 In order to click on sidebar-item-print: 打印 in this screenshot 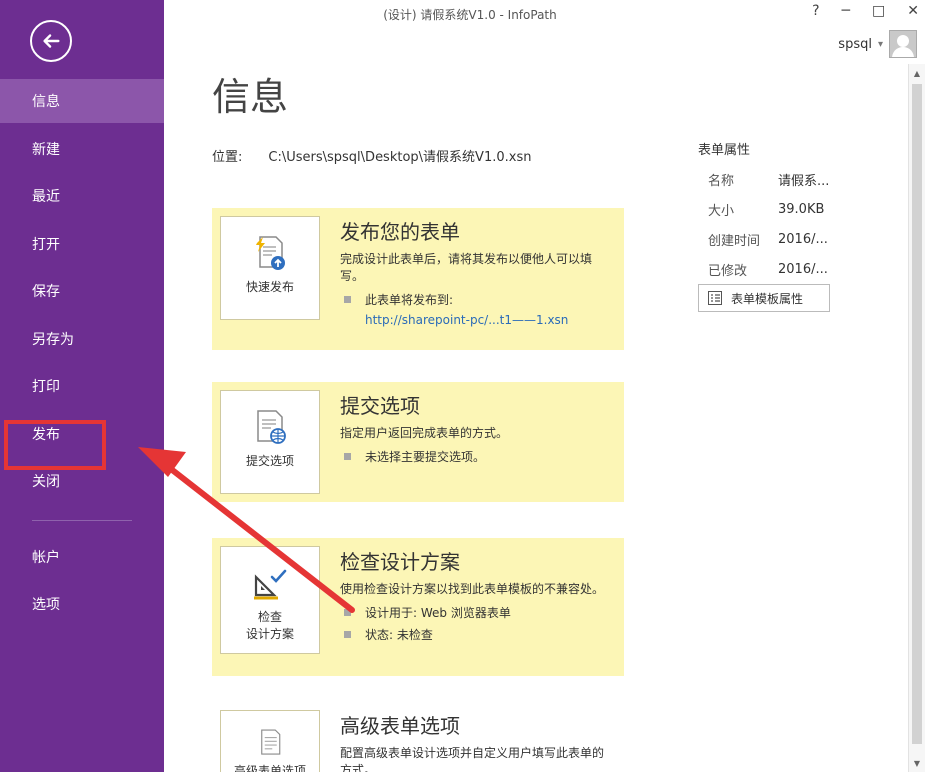, I will do `click(82, 386)`.